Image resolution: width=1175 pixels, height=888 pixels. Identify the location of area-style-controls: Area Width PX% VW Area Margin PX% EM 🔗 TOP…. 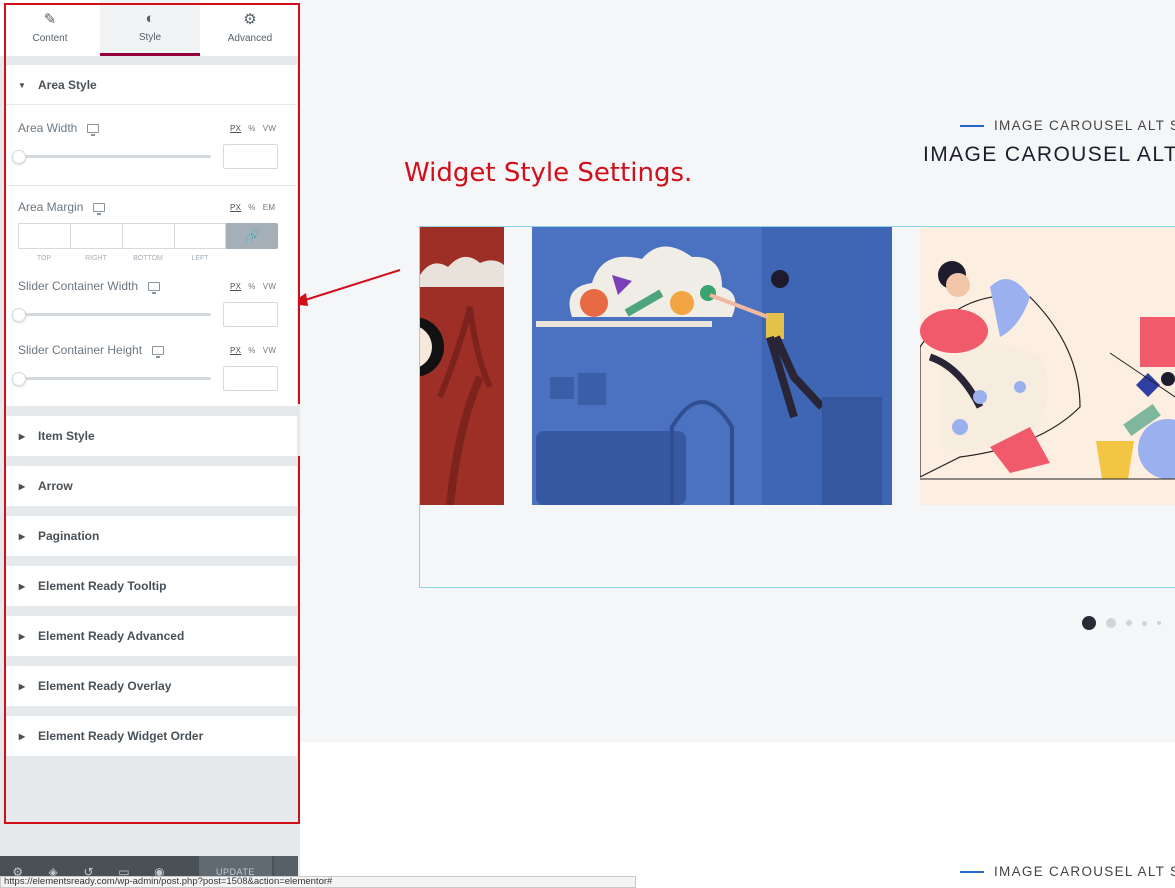
(151, 255).